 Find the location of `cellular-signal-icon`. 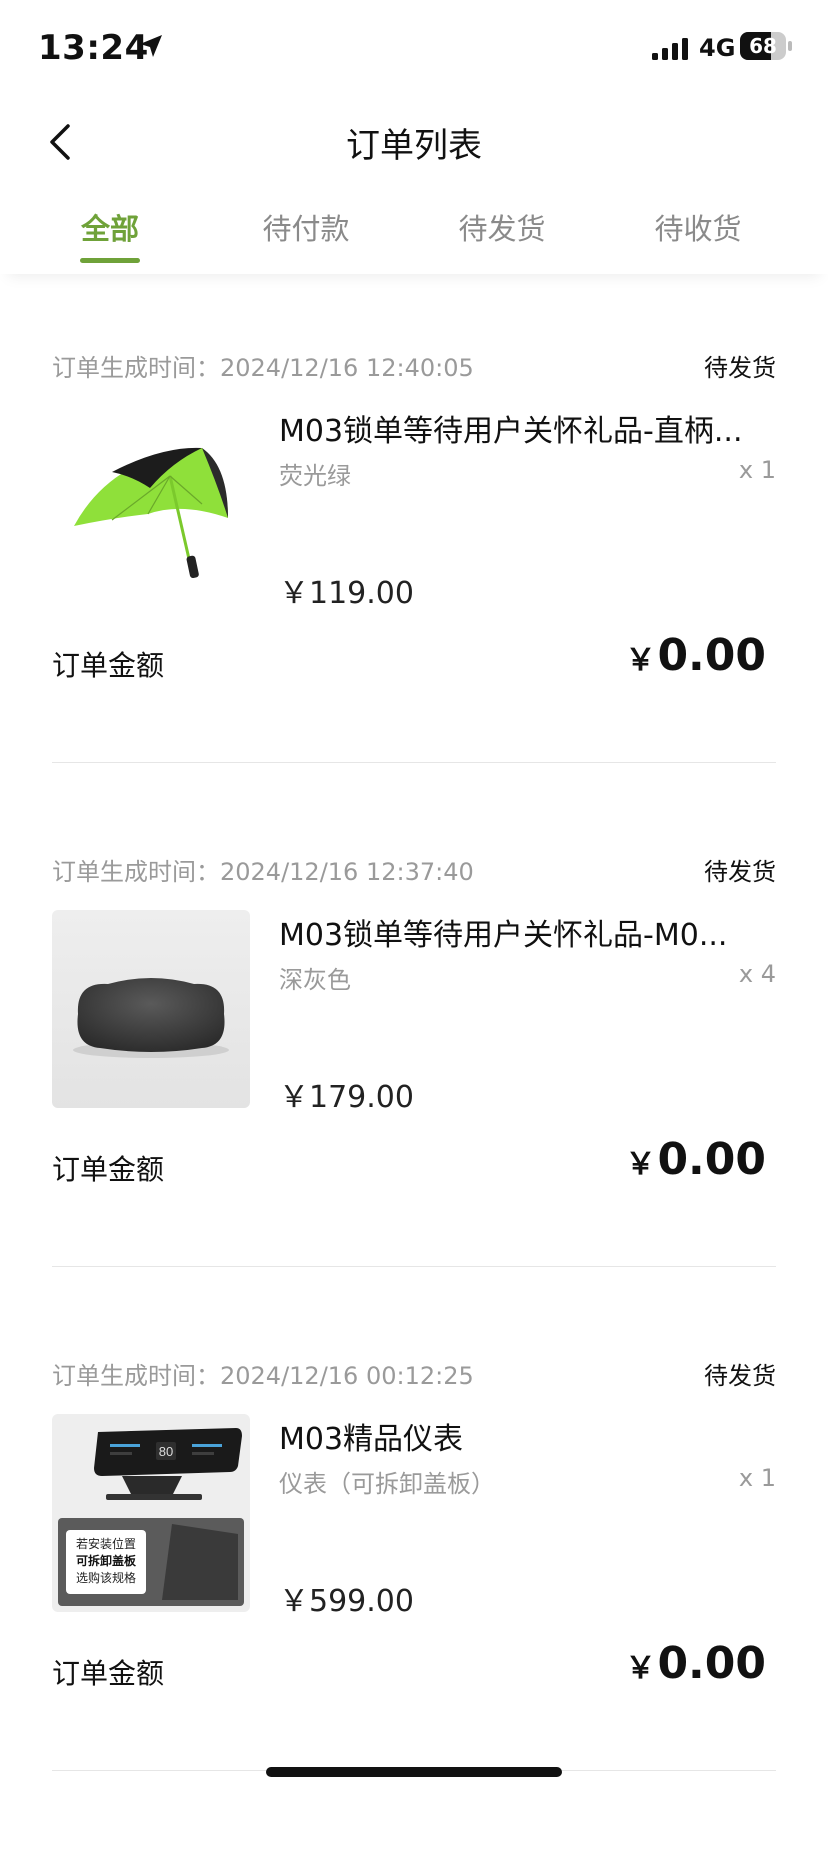

cellular-signal-icon is located at coordinates (671, 51).